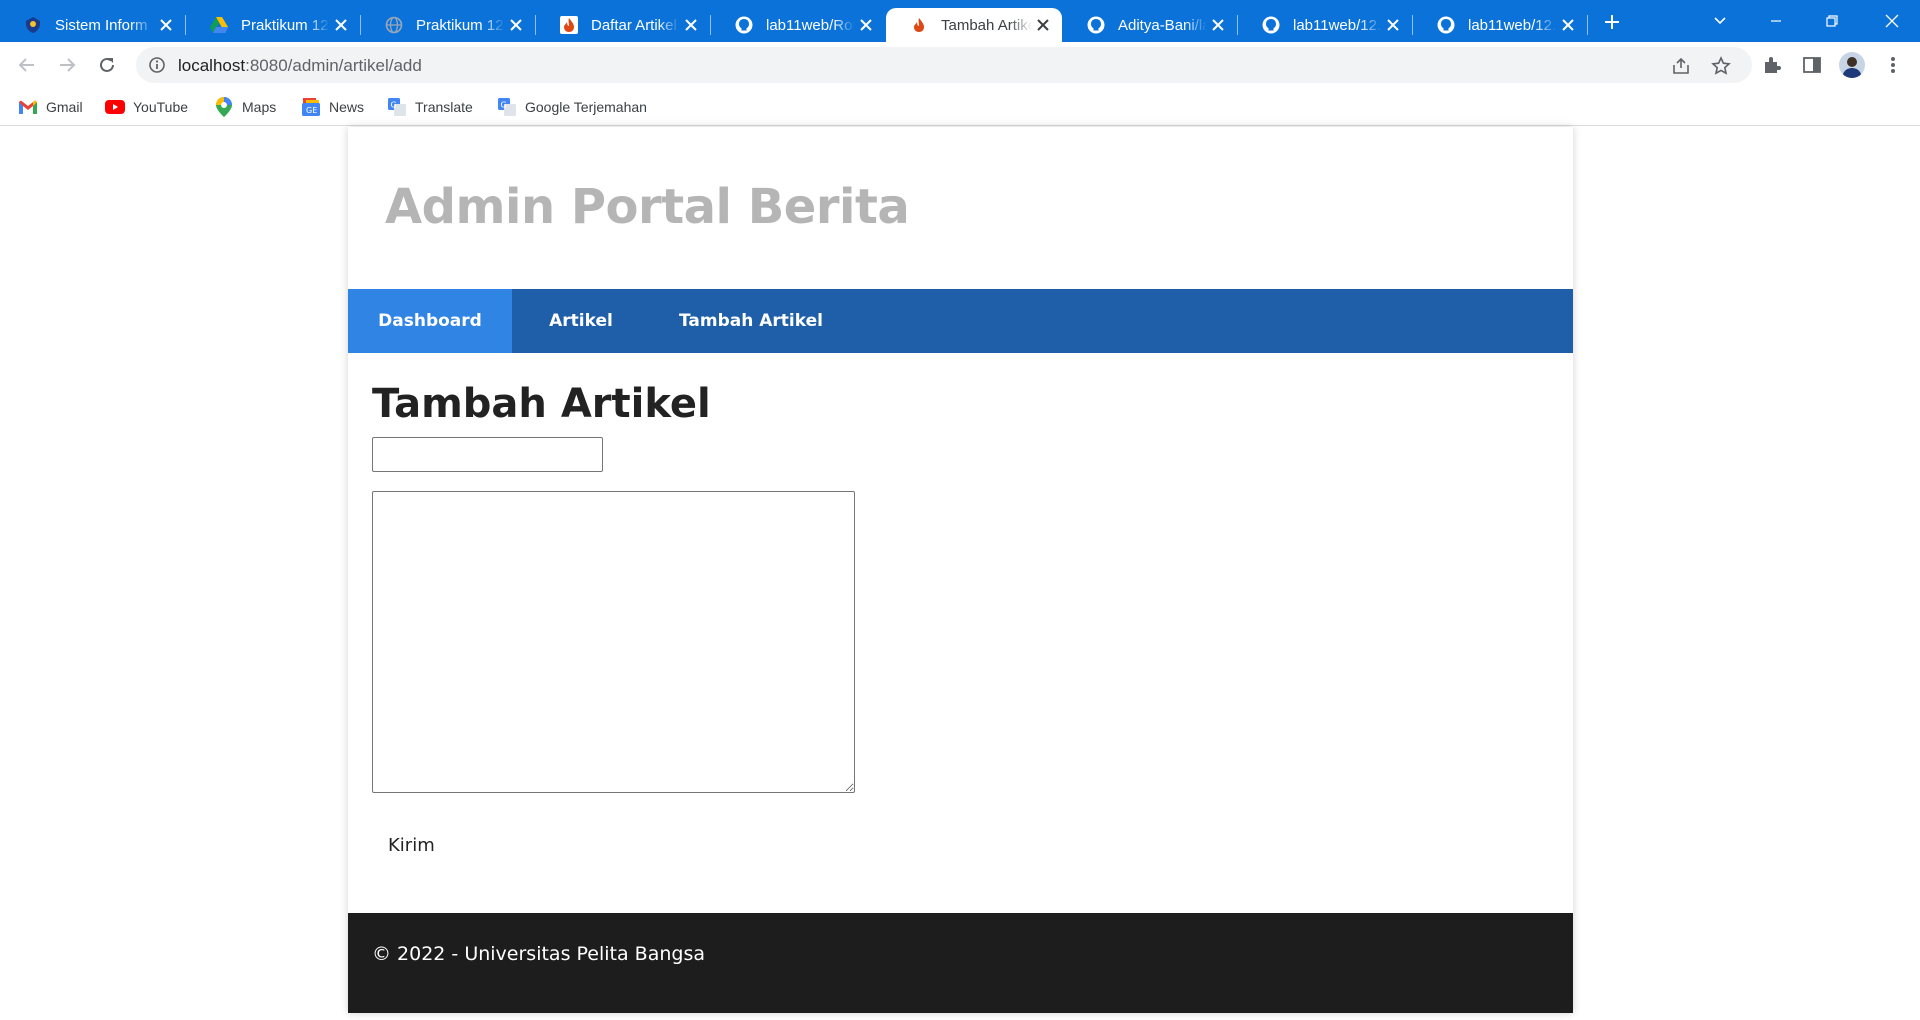  Describe the element at coordinates (581, 321) in the screenshot. I see `nav-link-artikel: Artikel` at that location.